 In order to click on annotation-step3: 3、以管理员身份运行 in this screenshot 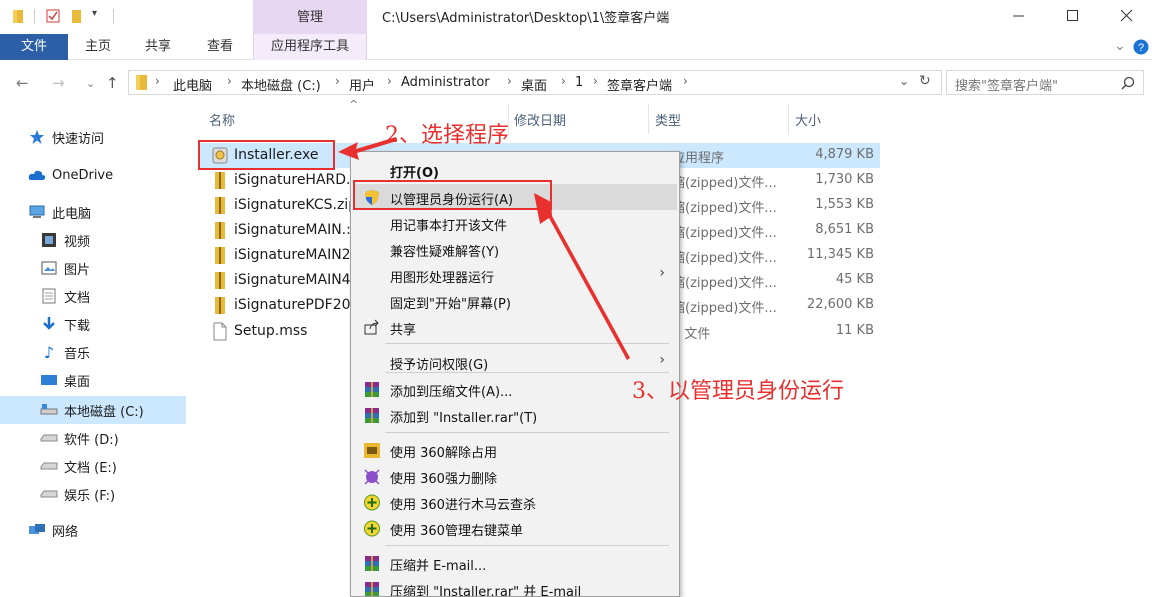, I will do `click(738, 391)`.